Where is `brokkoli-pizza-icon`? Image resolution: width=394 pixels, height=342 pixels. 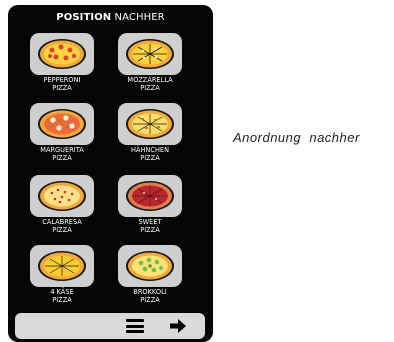 brokkoli-pizza-icon is located at coordinates (150, 266).